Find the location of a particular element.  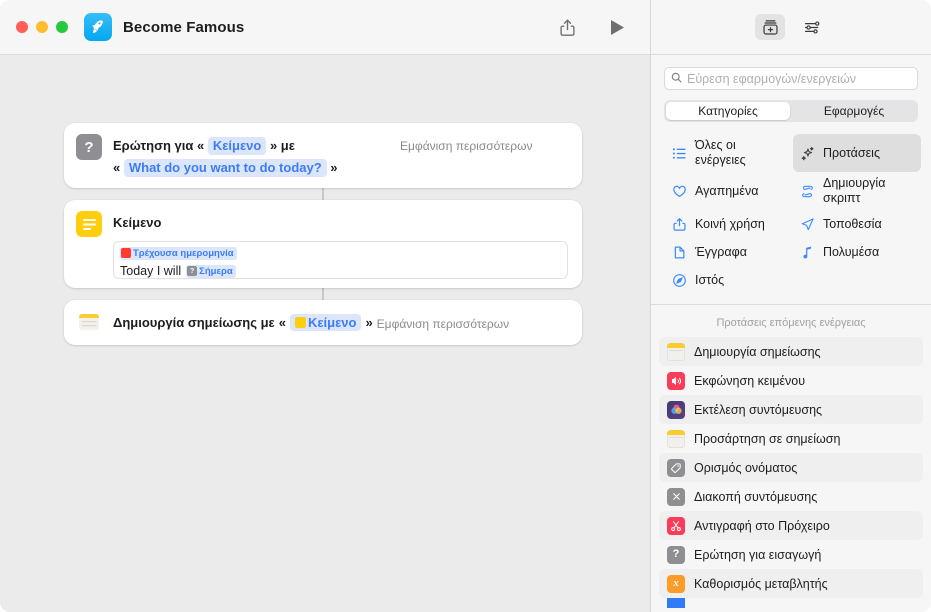

card-prefix-label: Δημιουργία σημείωσης με is located at coordinates (194, 322).